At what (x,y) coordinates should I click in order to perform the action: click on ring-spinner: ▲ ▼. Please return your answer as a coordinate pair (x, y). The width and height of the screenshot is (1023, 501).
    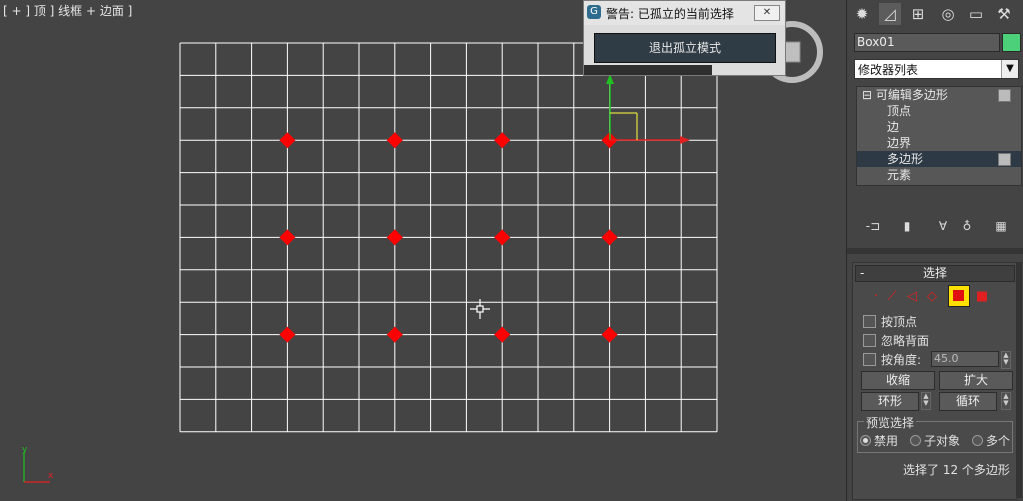
    Looking at the image, I should click on (926, 401).